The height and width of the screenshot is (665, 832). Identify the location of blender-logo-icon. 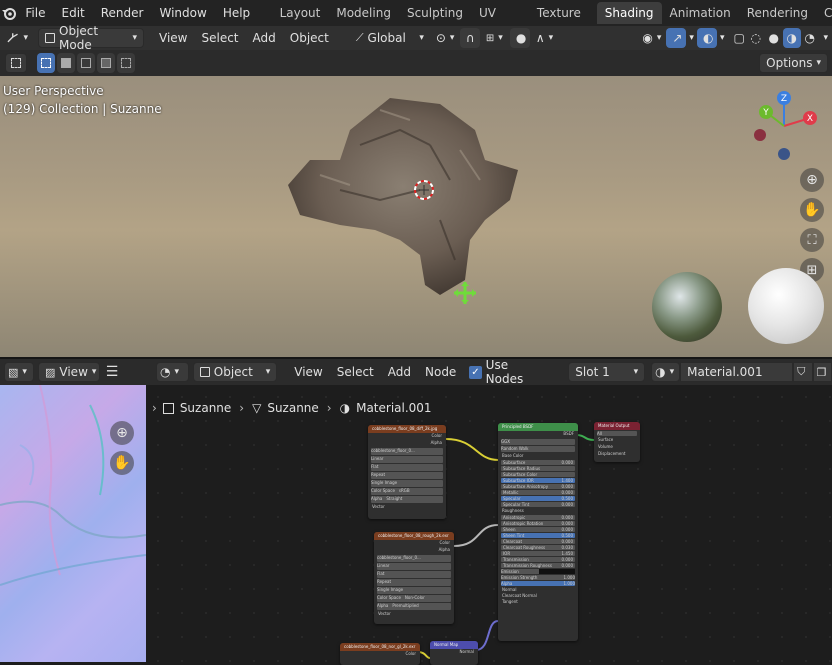
(8, 13).